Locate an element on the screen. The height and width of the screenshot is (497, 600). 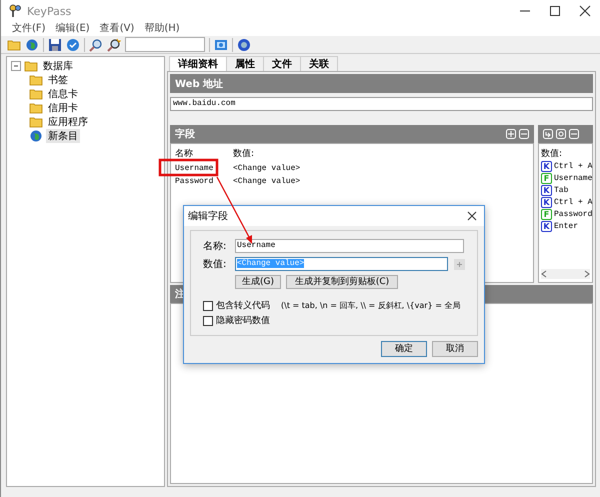
search-field is located at coordinates (165, 44).